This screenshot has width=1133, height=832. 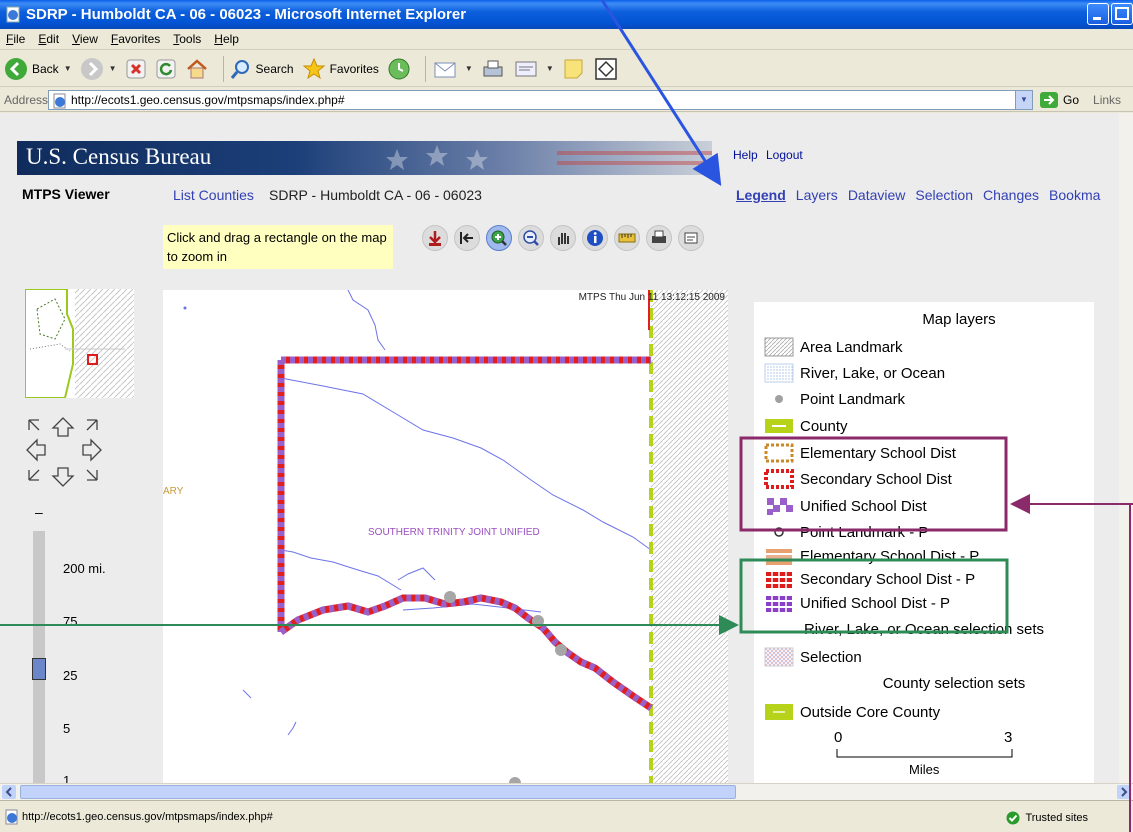 I want to click on pan-southwest-icon, so click(x=34, y=475).